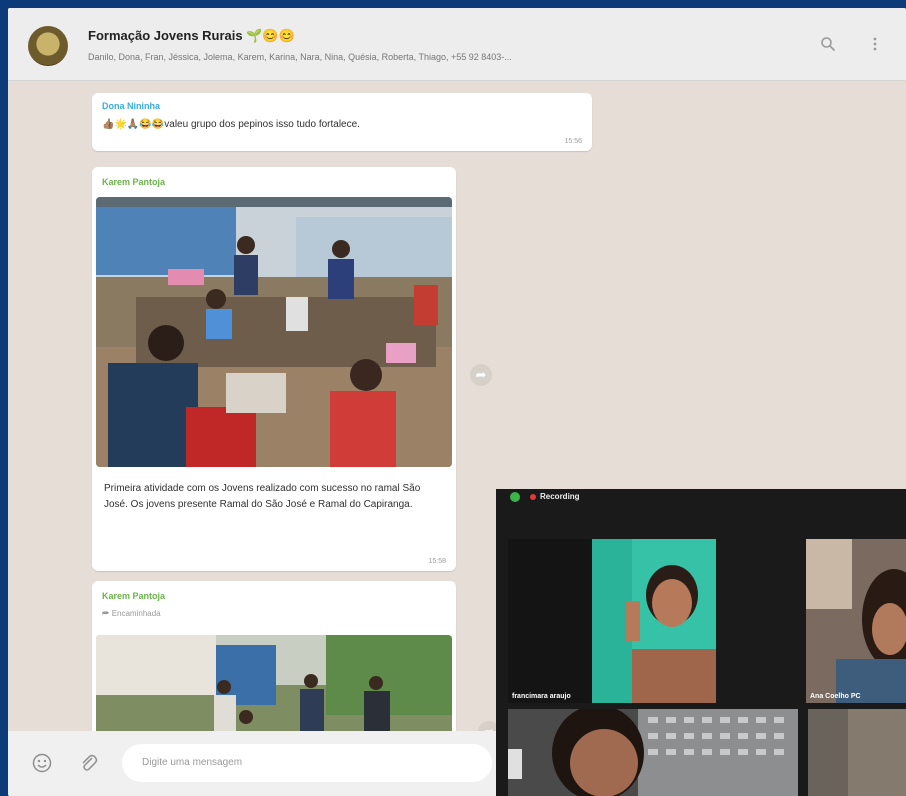  What do you see at coordinates (274, 666) in the screenshot?
I see `forwarded-message-bubble: Karem Pantoja ⮫ Encaminhada` at bounding box center [274, 666].